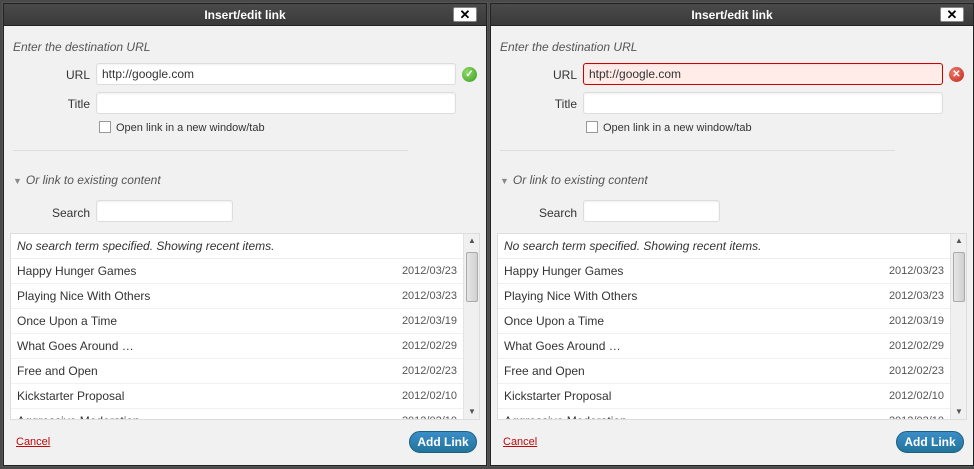 This screenshot has width=974, height=469. What do you see at coordinates (763, 74) in the screenshot?
I see `url-input: htpt://google.com` at bounding box center [763, 74].